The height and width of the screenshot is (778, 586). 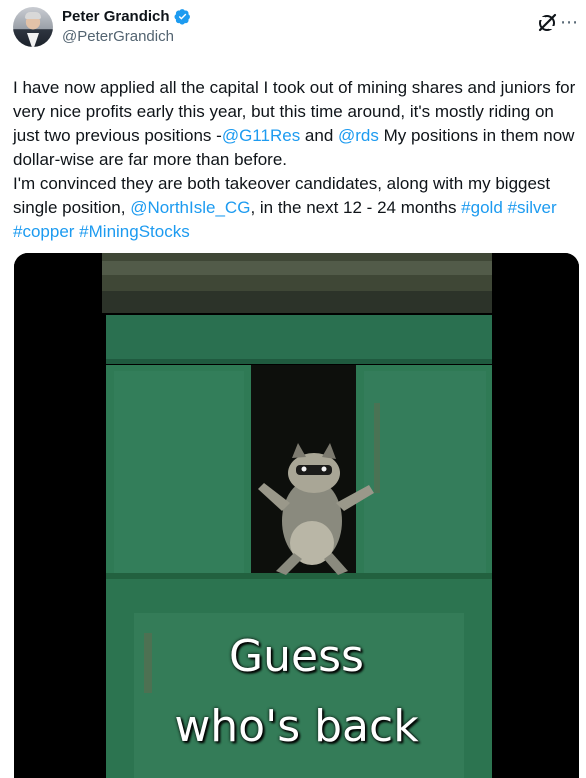 I want to click on avatar-shirt, so click(x=33, y=40).